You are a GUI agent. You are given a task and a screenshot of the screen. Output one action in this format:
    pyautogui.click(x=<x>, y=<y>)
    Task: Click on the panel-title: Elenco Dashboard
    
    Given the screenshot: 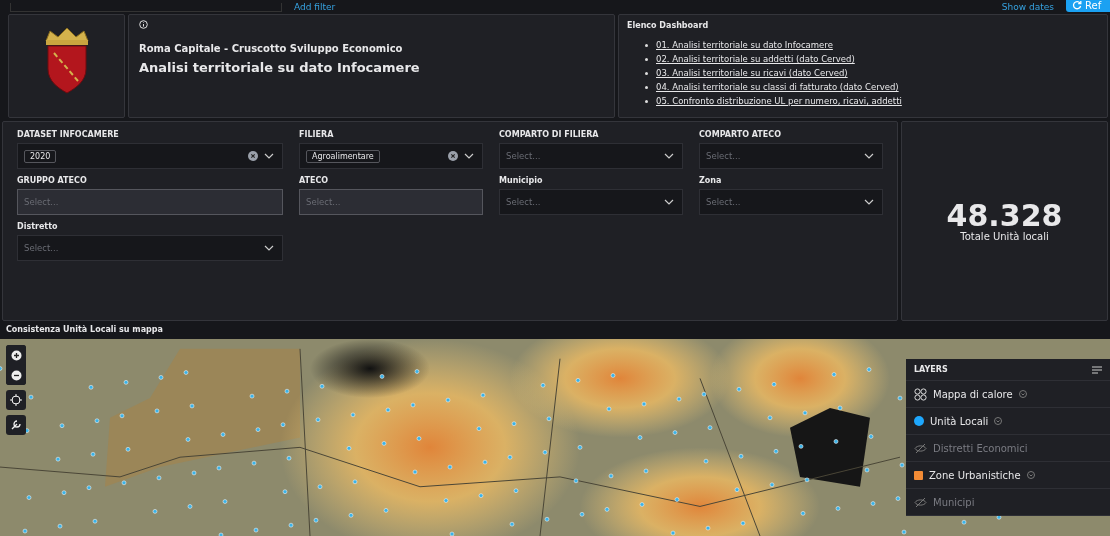 What is the action you would take?
    pyautogui.click(x=668, y=25)
    